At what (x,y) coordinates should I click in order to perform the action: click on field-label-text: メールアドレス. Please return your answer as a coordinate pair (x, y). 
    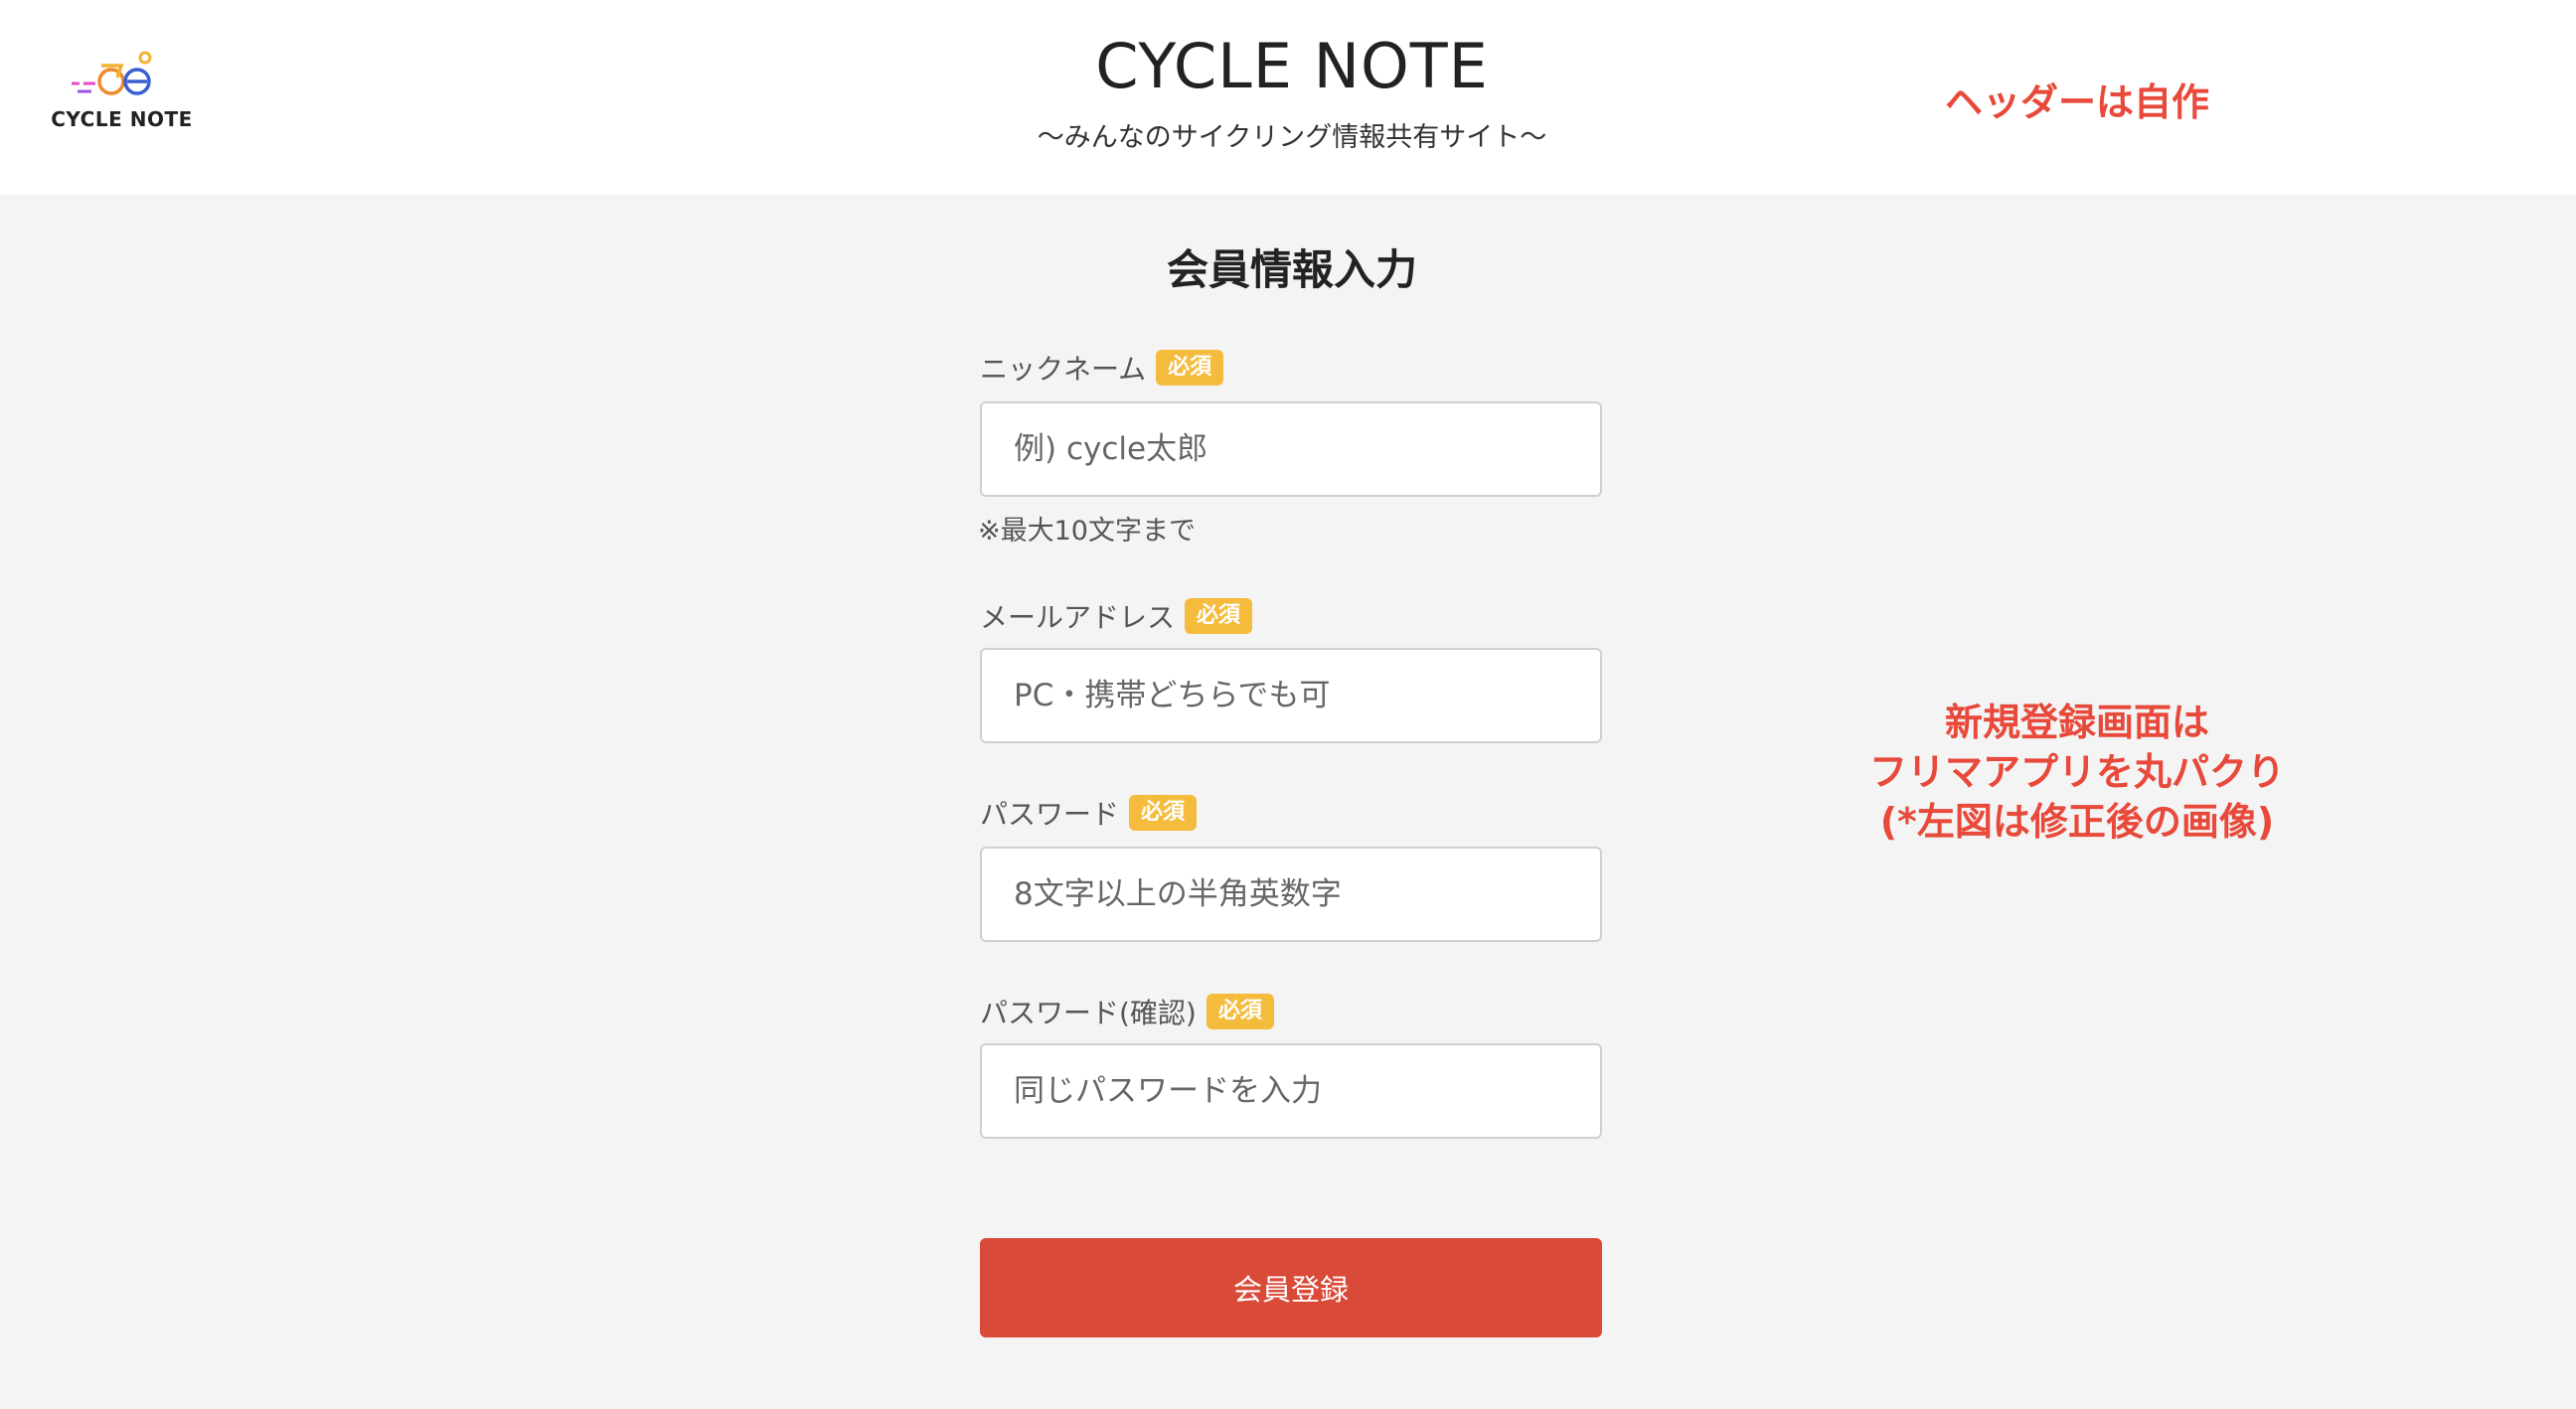
    Looking at the image, I should click on (1078, 617).